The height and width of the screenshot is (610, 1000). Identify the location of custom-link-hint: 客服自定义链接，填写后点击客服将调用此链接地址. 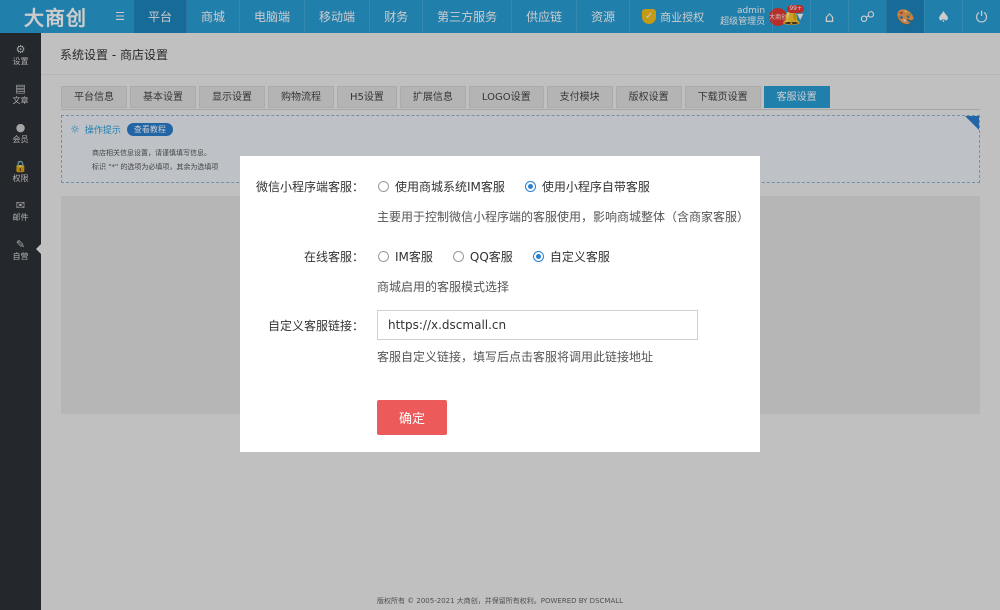
(515, 357).